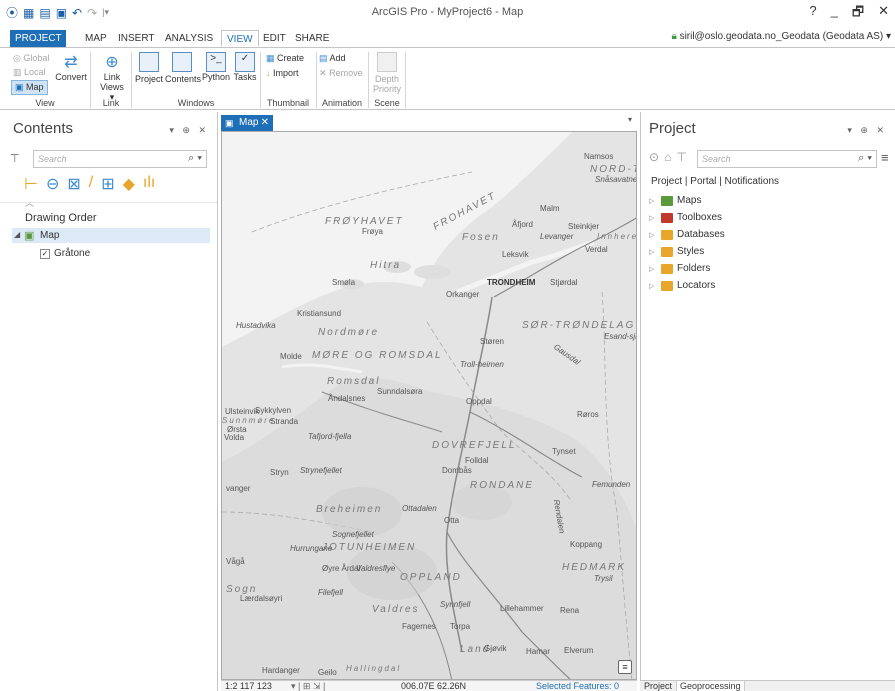 Image resolution: width=895 pixels, height=691 pixels. Describe the element at coordinates (460, 626) in the screenshot. I see `map-label: Torpa` at that location.